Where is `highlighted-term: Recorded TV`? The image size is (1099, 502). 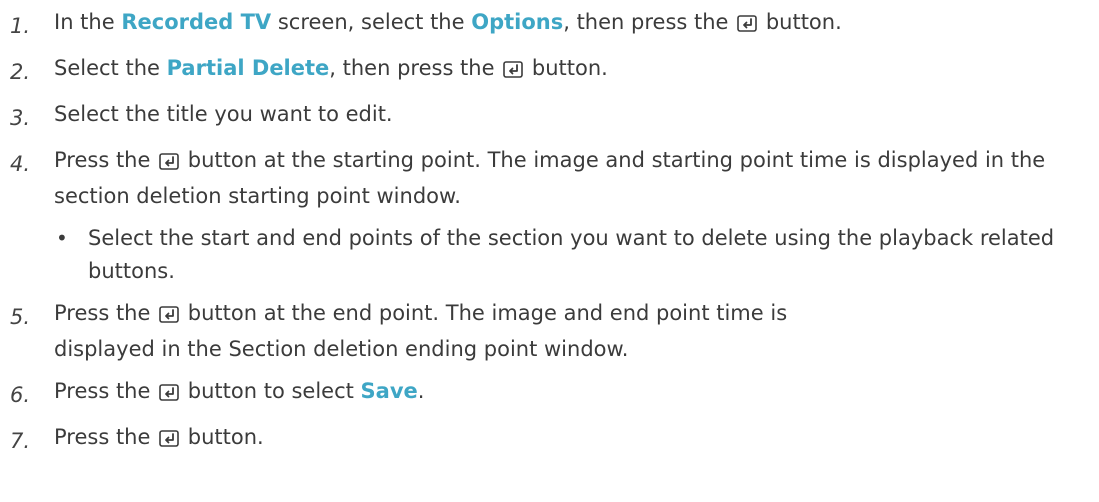 highlighted-term: Recorded TV is located at coordinates (196, 22).